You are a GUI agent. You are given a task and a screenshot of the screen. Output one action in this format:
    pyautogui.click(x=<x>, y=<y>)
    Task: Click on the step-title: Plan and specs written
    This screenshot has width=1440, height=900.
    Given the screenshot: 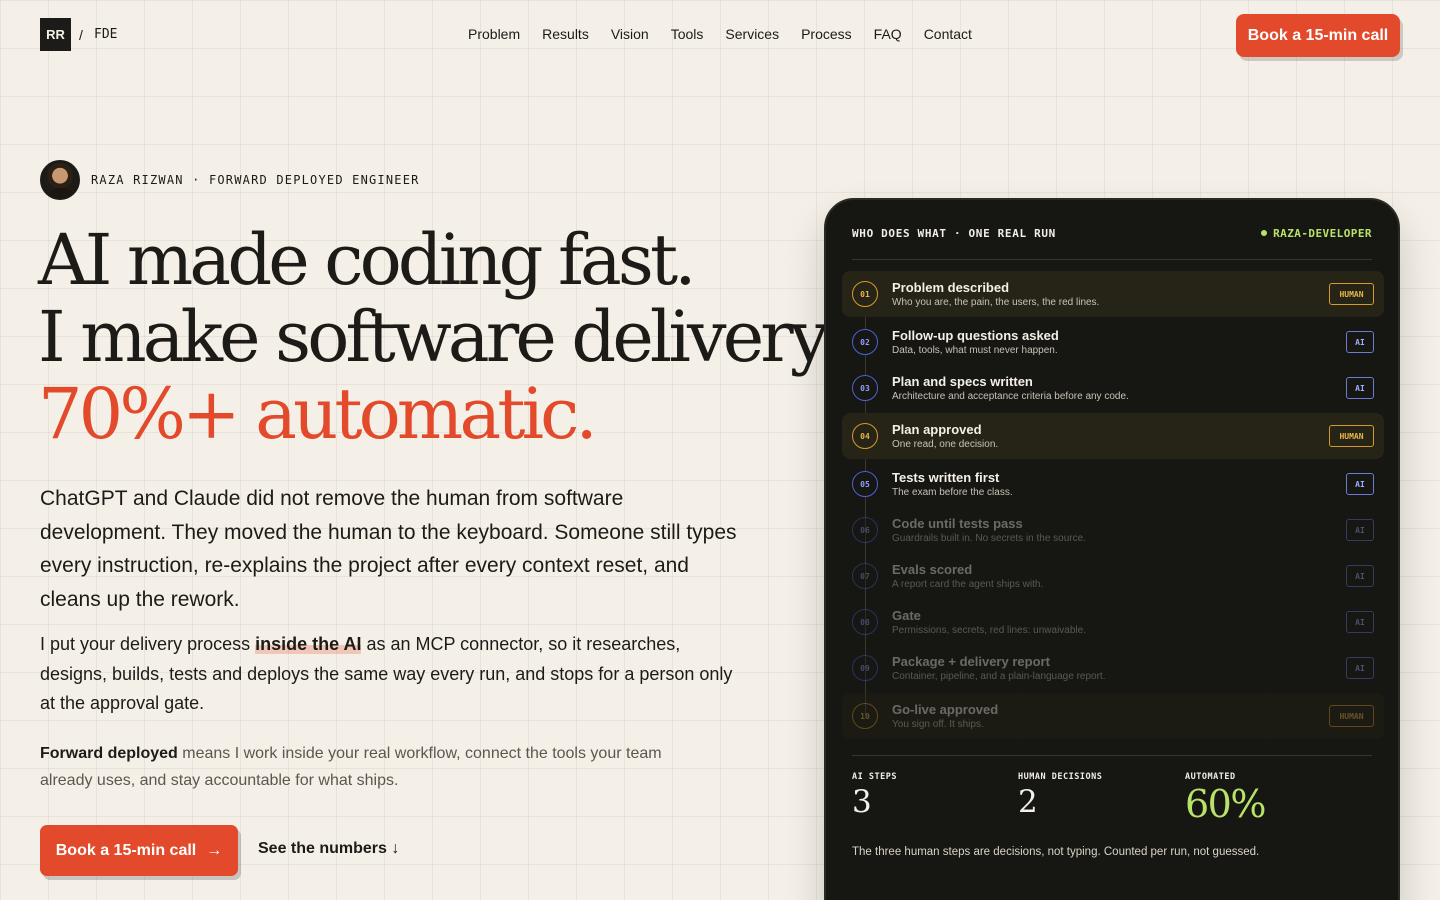 What is the action you would take?
    pyautogui.click(x=962, y=381)
    